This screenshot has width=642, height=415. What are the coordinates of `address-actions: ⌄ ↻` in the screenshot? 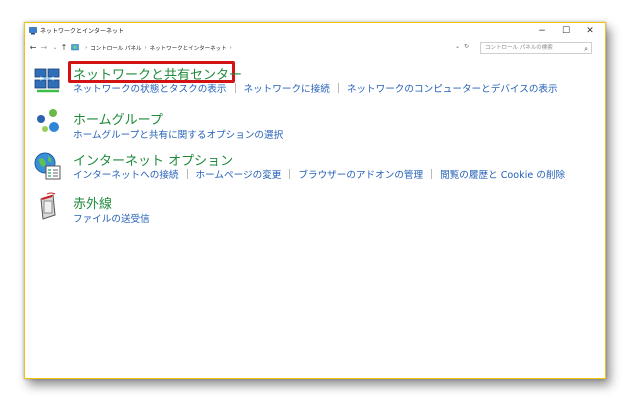 It's located at (465, 48).